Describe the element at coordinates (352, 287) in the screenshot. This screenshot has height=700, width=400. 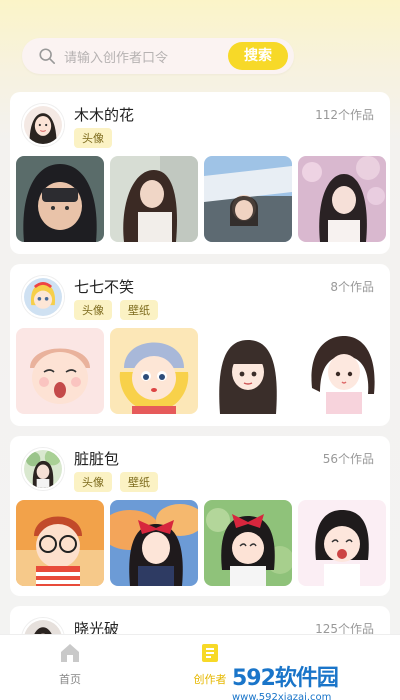
I see `work-count: 8个作品` at that location.